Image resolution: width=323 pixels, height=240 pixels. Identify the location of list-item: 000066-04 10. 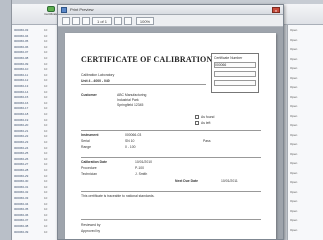
(35, 36).